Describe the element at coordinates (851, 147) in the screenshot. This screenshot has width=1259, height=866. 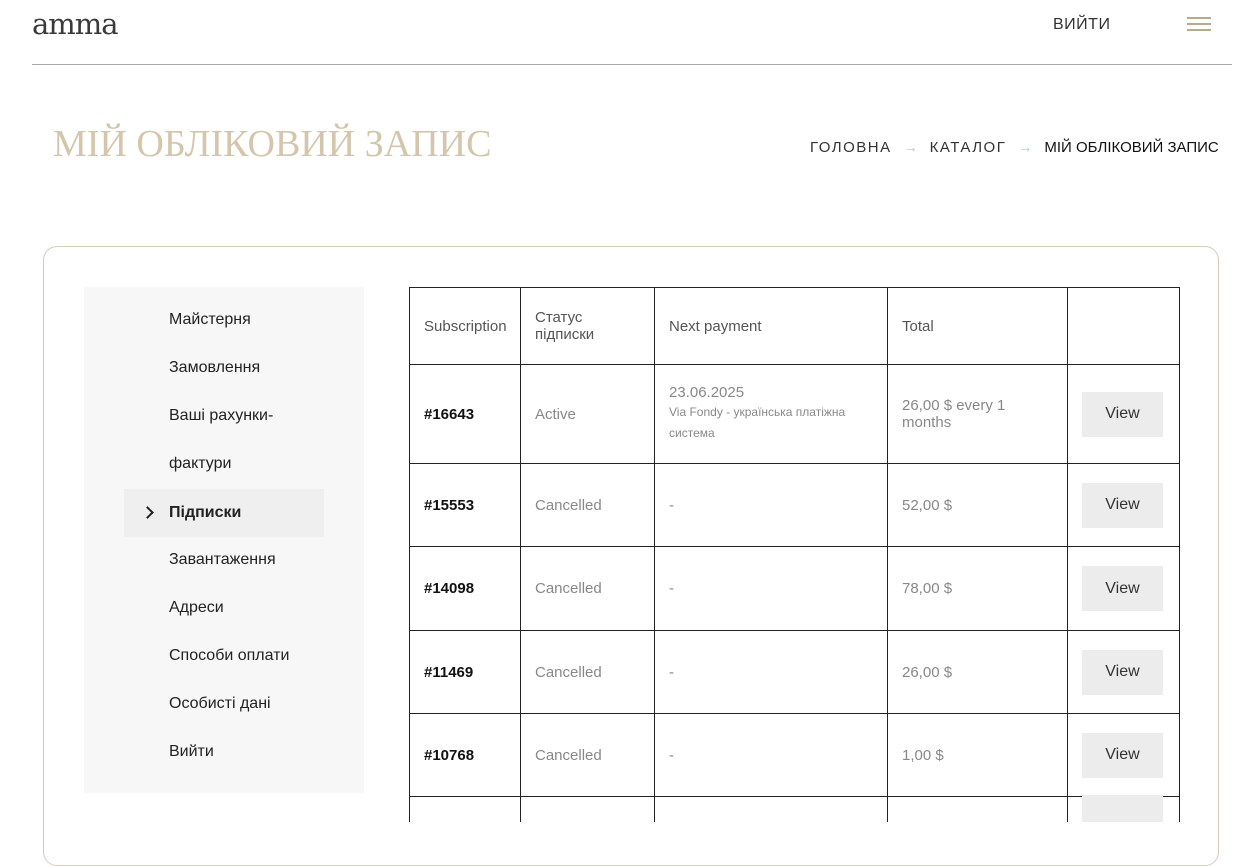
I see `breadcrumb-home: ГОЛОВНА` at that location.